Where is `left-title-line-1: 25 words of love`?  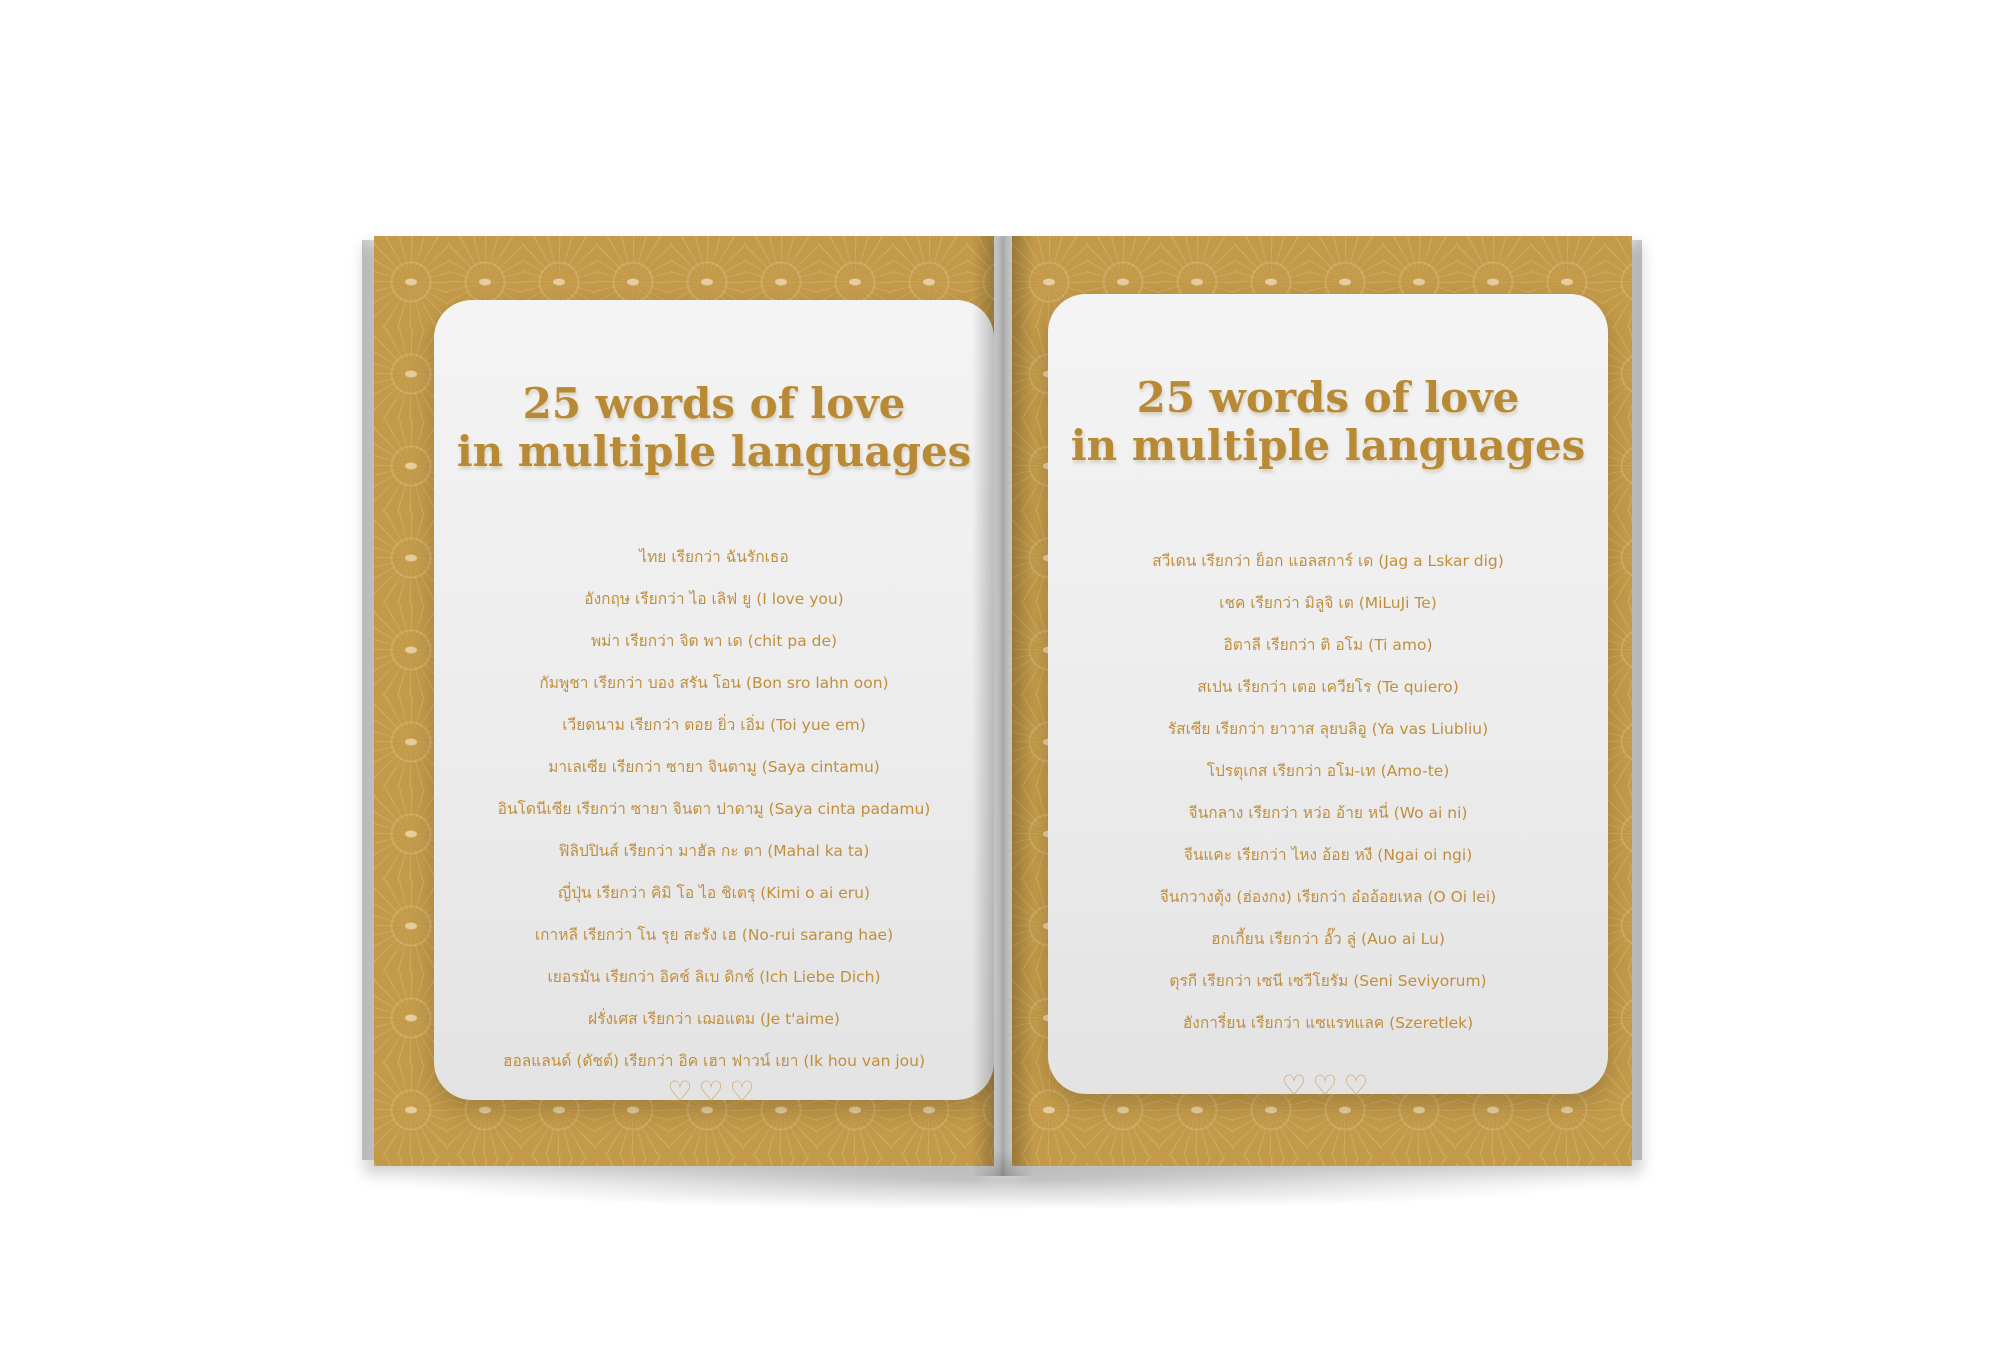 left-title-line-1: 25 words of love is located at coordinates (714, 403).